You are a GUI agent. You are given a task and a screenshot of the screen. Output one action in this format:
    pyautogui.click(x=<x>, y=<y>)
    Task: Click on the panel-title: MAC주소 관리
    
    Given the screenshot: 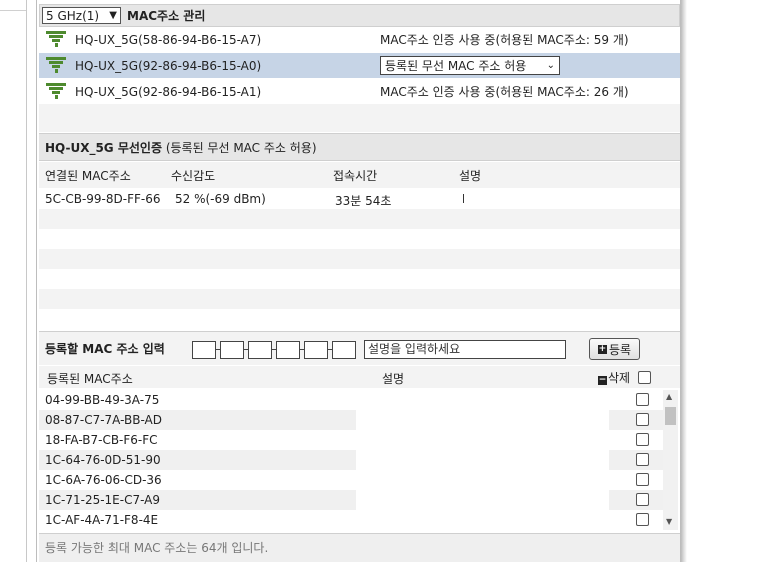 What is the action you would take?
    pyautogui.click(x=166, y=16)
    